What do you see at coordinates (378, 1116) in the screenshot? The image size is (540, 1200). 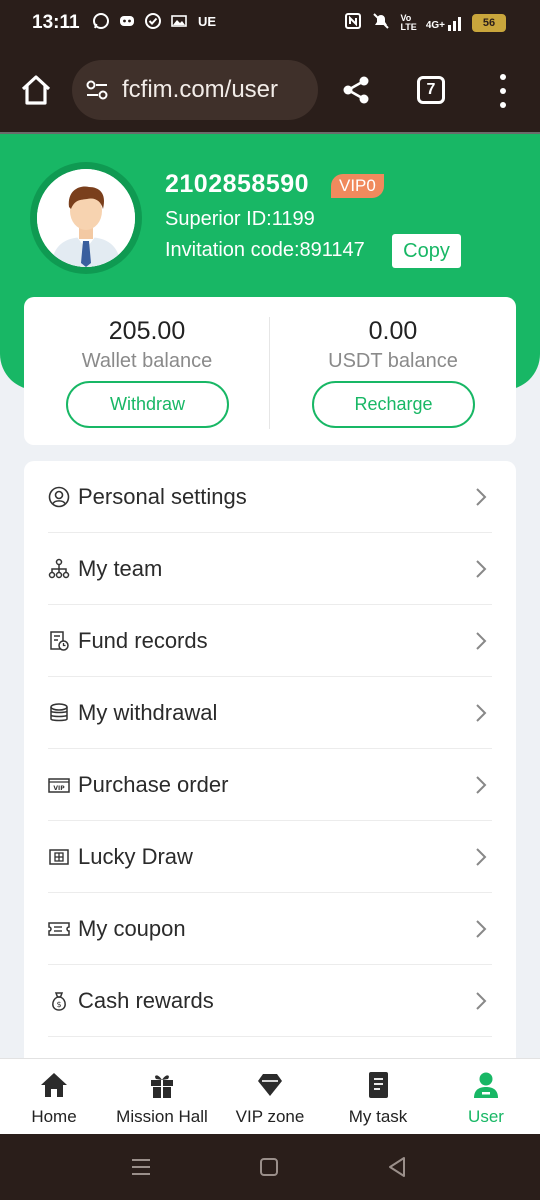 I see `nav-label: My task` at bounding box center [378, 1116].